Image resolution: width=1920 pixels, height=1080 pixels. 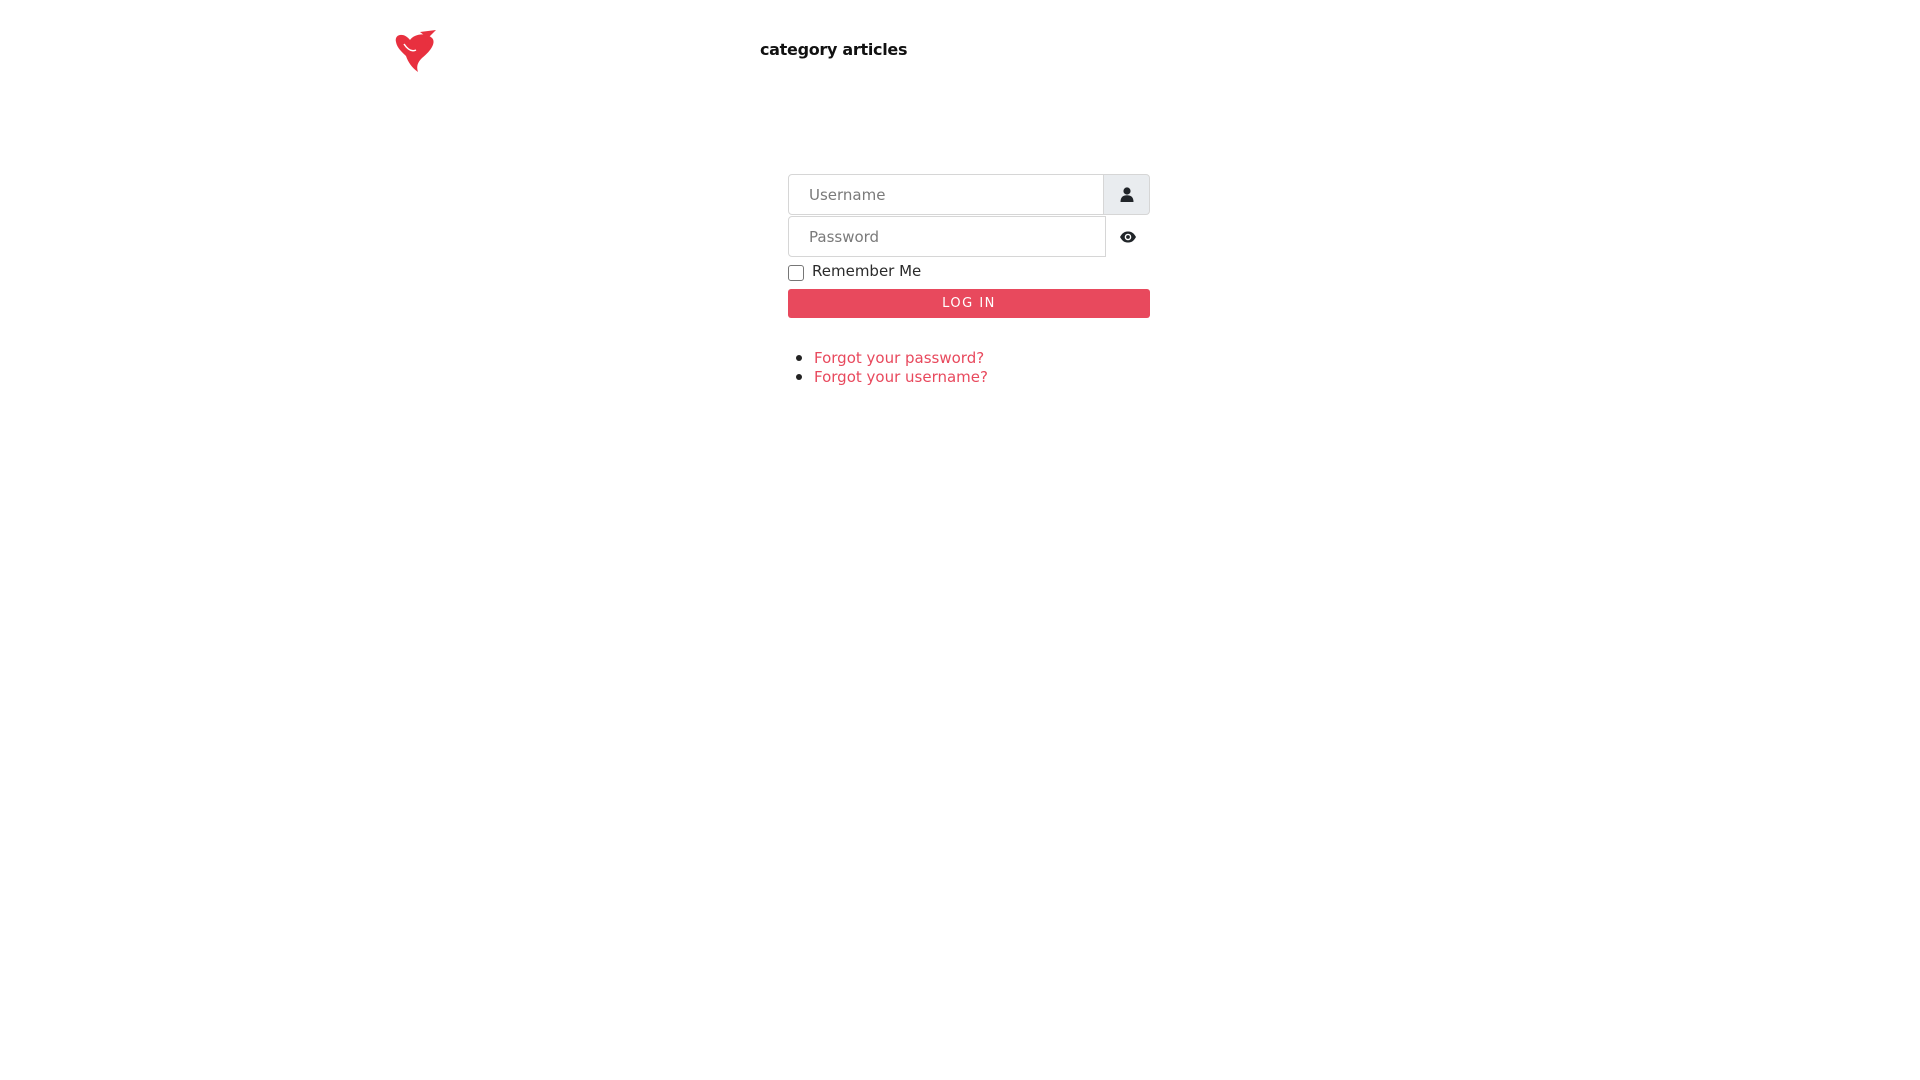 I want to click on password-group, so click(x=969, y=236).